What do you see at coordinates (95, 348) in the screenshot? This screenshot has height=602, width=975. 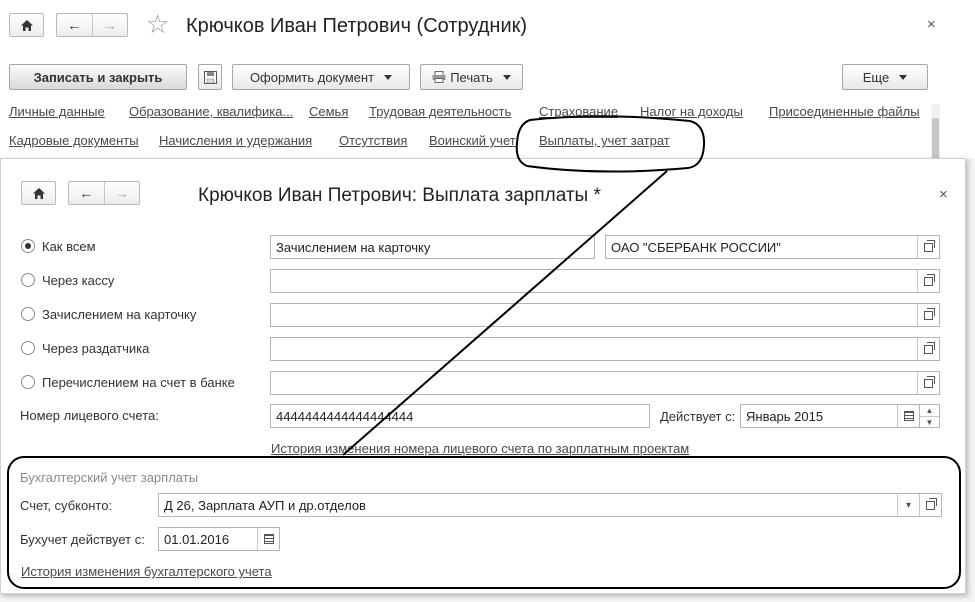 I see `radio-distributor-label: Через раздатчика` at bounding box center [95, 348].